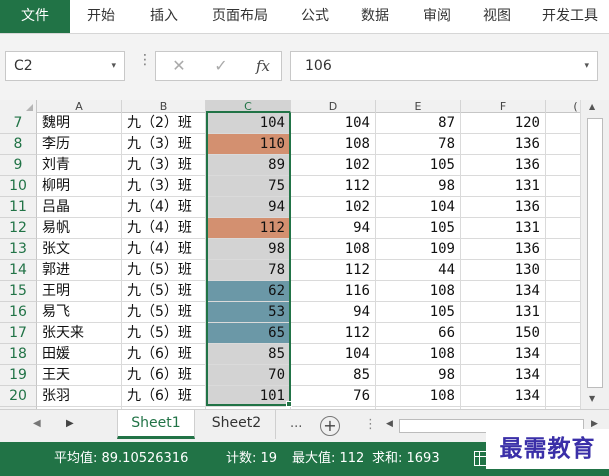 The width and height of the screenshot is (609, 476). What do you see at coordinates (164, 333) in the screenshot?
I see `cell-b17: 九（5）班` at bounding box center [164, 333].